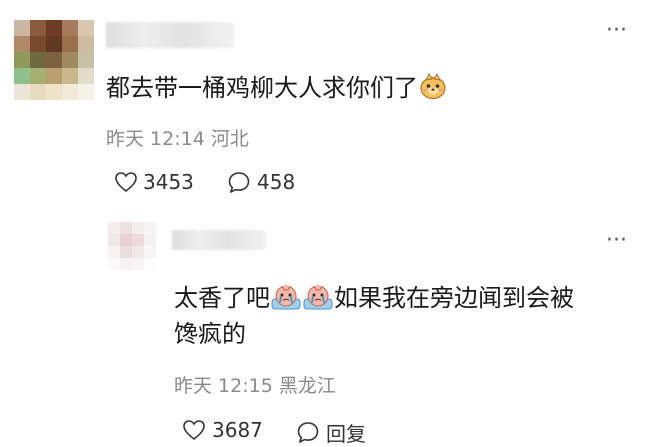  What do you see at coordinates (223, 386) in the screenshot?
I see `reply-time: 昨天 12:15` at bounding box center [223, 386].